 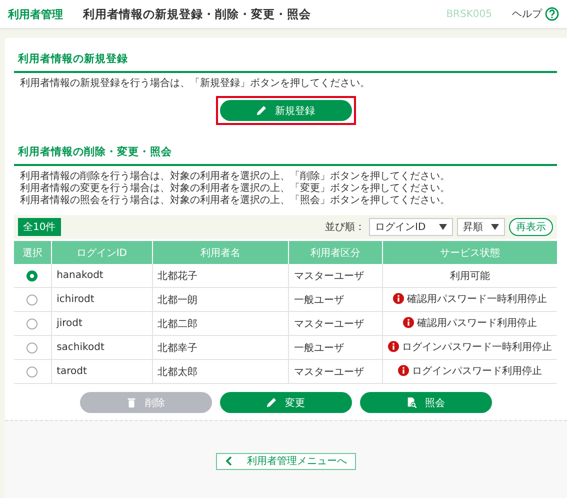 What do you see at coordinates (220, 372) in the screenshot?
I see `table-cell: 北都太郎` at bounding box center [220, 372].